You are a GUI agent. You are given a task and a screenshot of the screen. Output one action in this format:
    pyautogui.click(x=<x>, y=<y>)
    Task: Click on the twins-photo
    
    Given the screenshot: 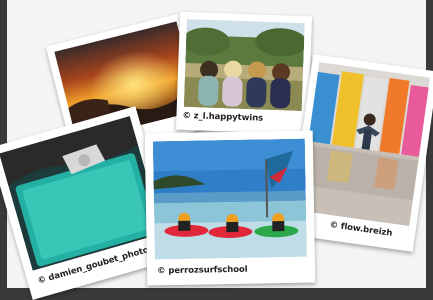 What is the action you would take?
    pyautogui.click(x=244, y=65)
    